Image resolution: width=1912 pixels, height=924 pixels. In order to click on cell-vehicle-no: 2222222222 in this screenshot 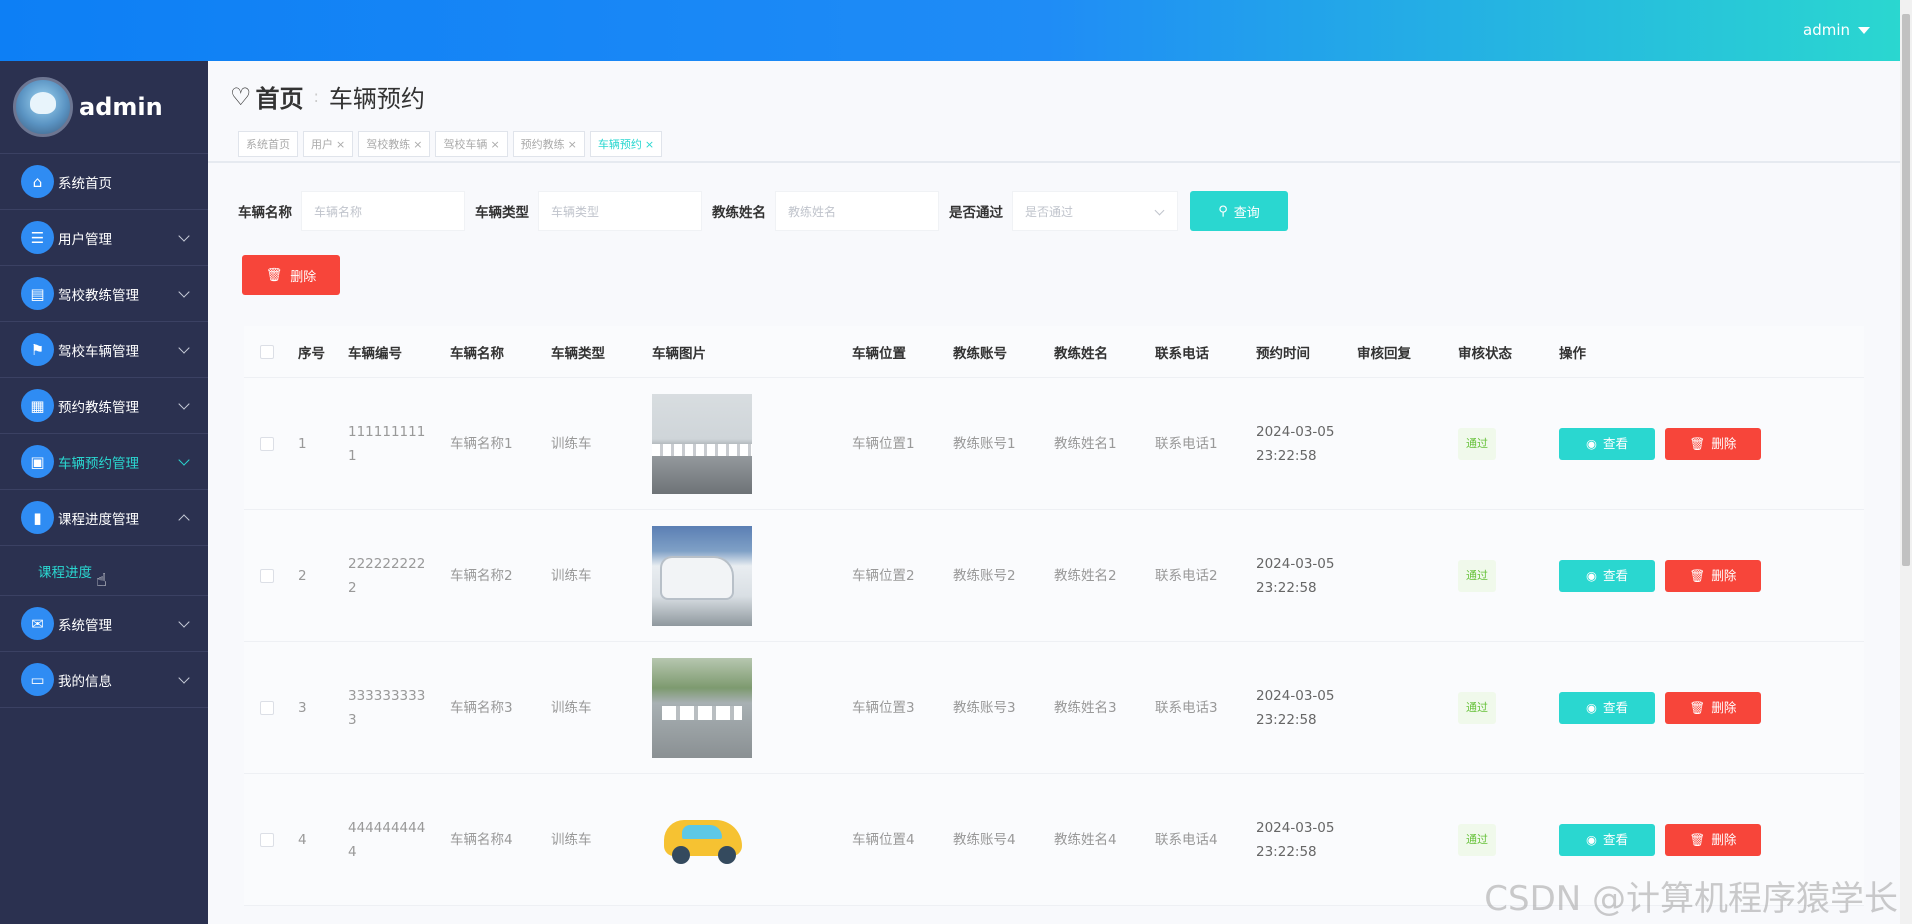, I will do `click(387, 575)`.